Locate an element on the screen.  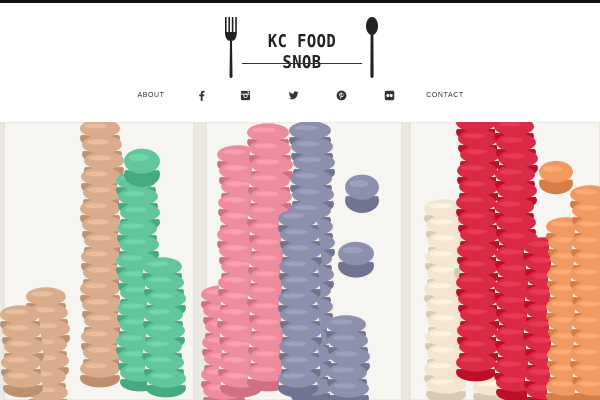
top-border is located at coordinates (300, 1).